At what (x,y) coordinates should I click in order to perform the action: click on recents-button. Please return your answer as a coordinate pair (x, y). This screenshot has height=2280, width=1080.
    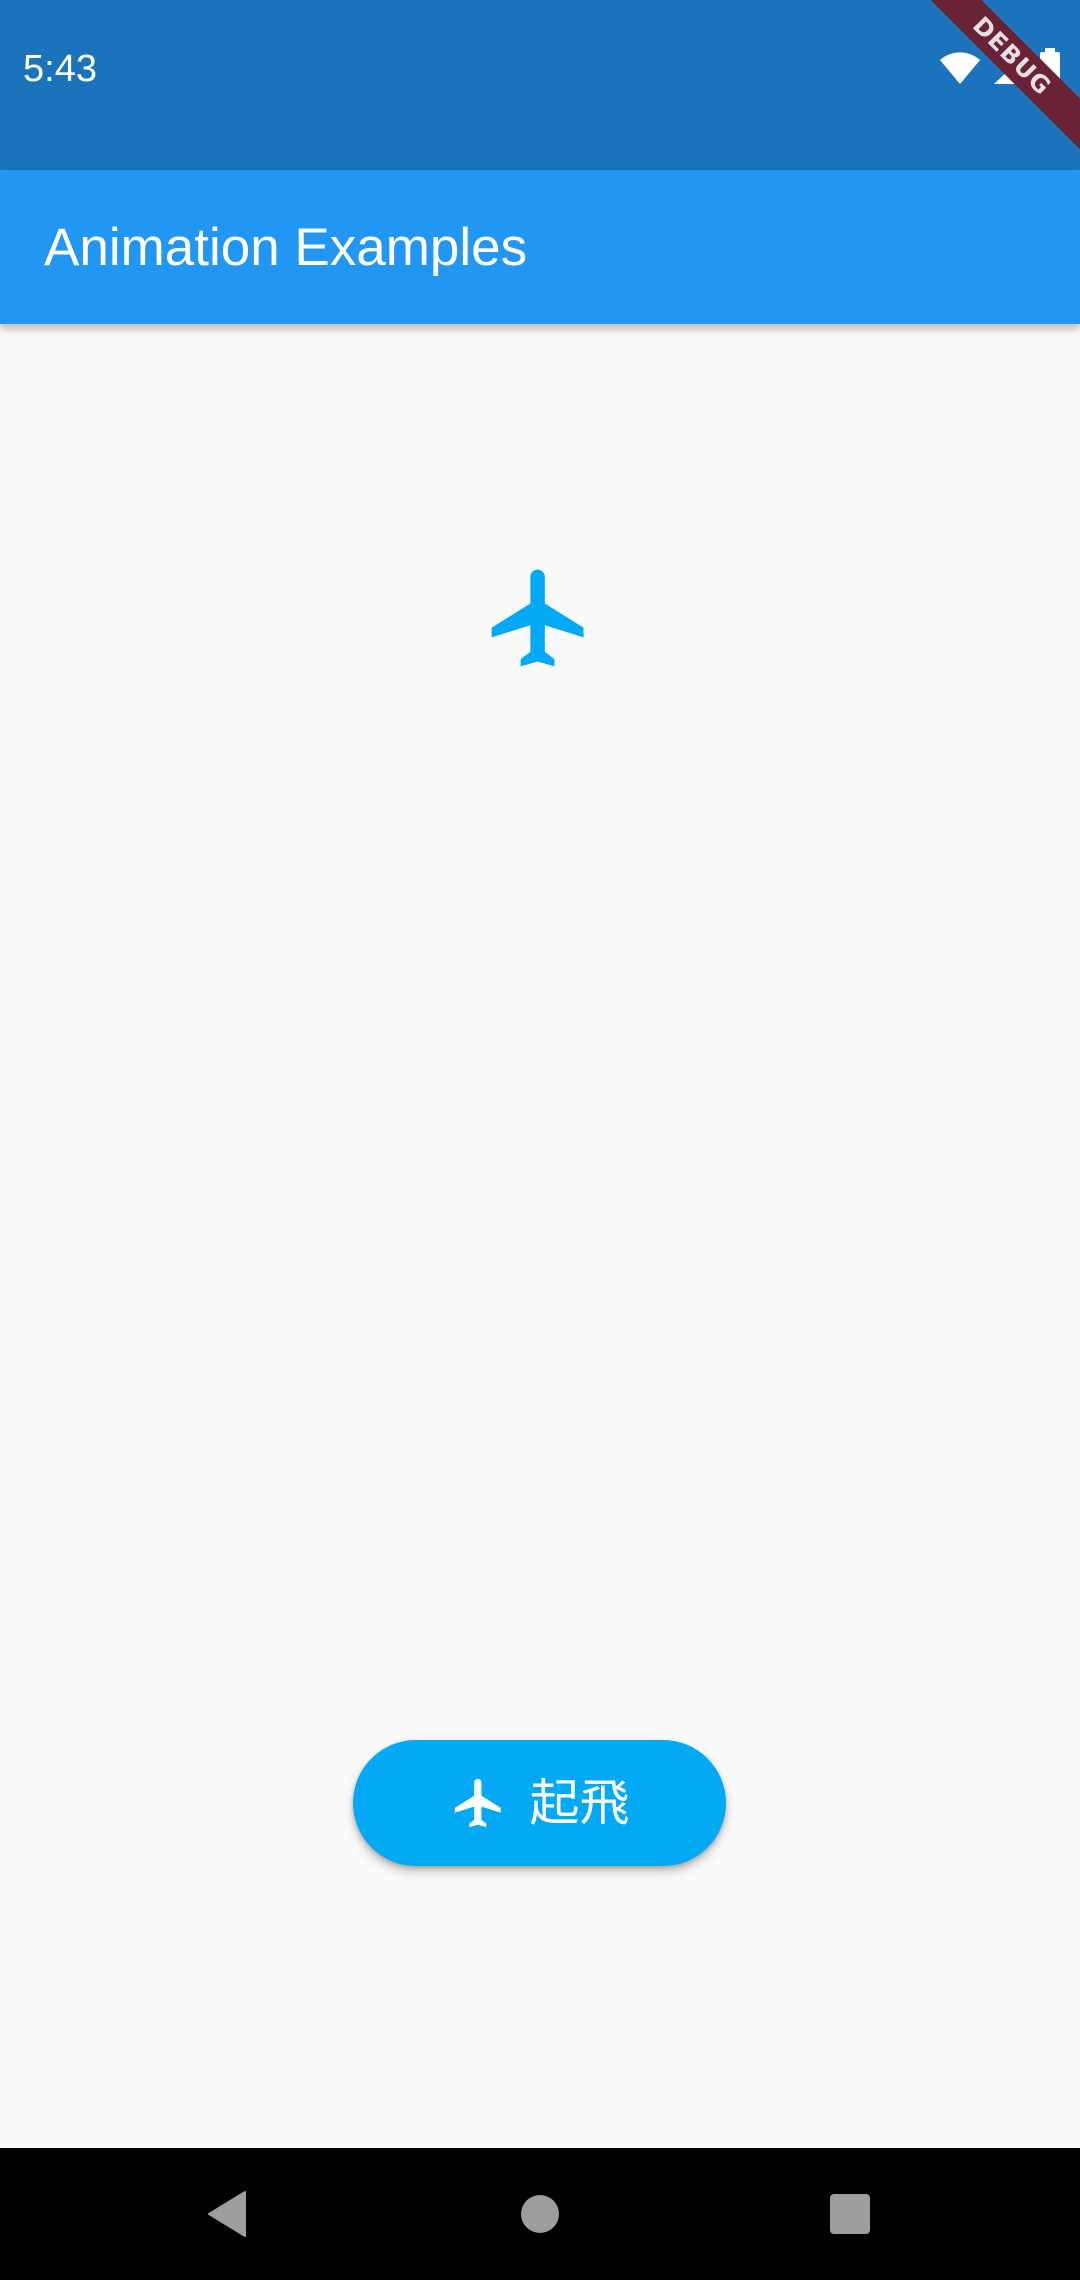
    Looking at the image, I should click on (850, 2214).